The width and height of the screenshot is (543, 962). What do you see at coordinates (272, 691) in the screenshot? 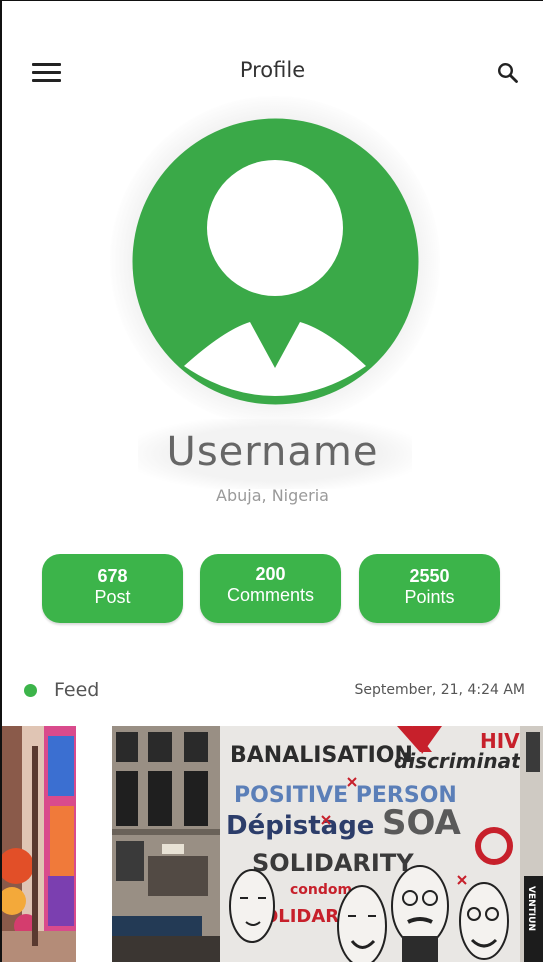
I see `feed-header: Feed September, 21, 4:24 AM` at bounding box center [272, 691].